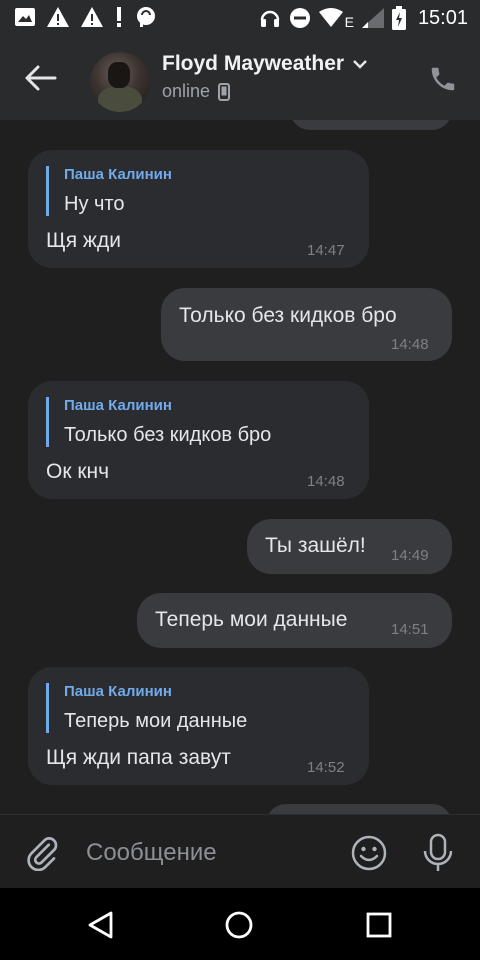  Describe the element at coordinates (138, 757) in the screenshot. I see `message-text: Щя жди папа завут` at that location.